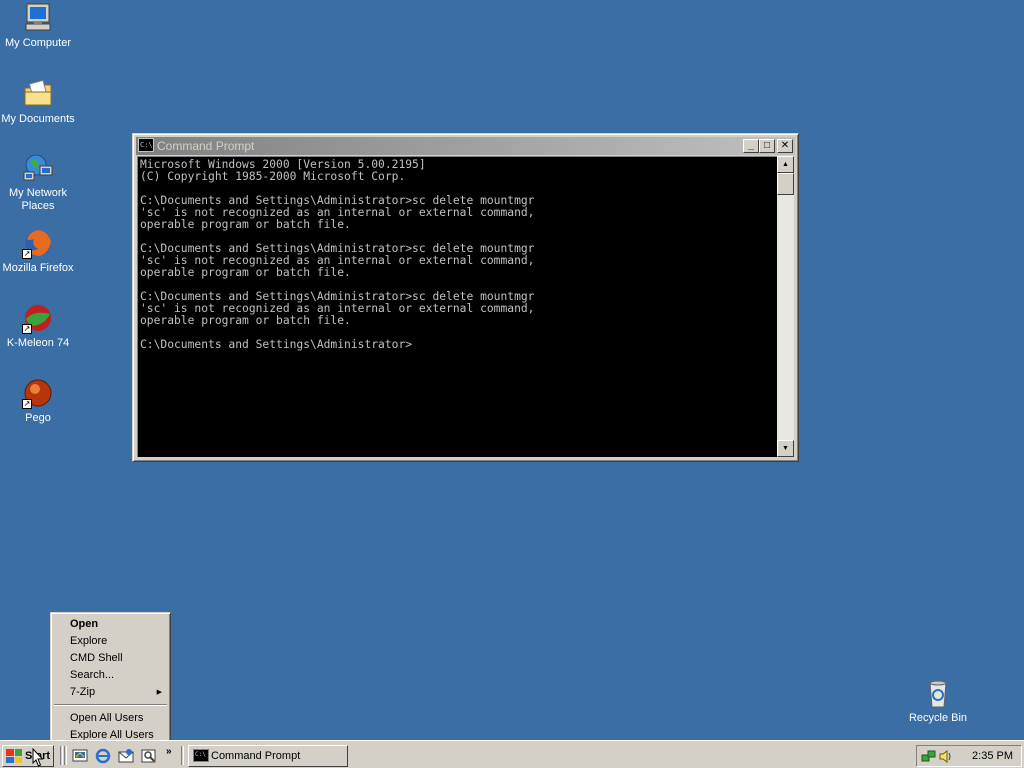 Image resolution: width=1024 pixels, height=768 pixels. What do you see at coordinates (938, 693) in the screenshot?
I see `recycle-bin-icon` at bounding box center [938, 693].